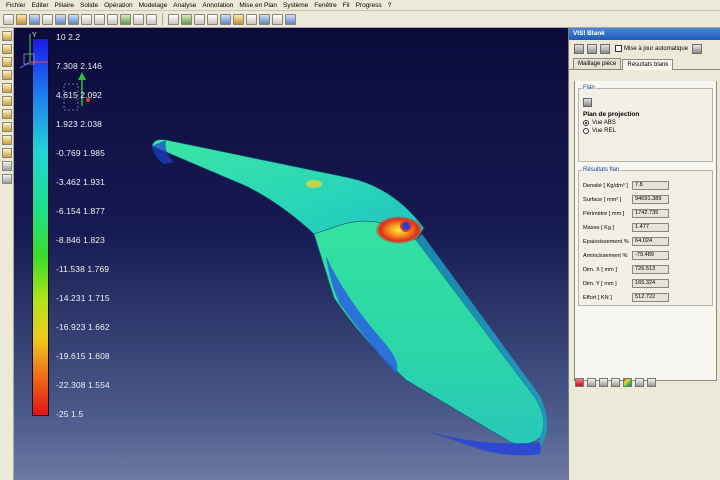 The width and height of the screenshot is (720, 480). I want to click on line-tool-icon, so click(7, 49).